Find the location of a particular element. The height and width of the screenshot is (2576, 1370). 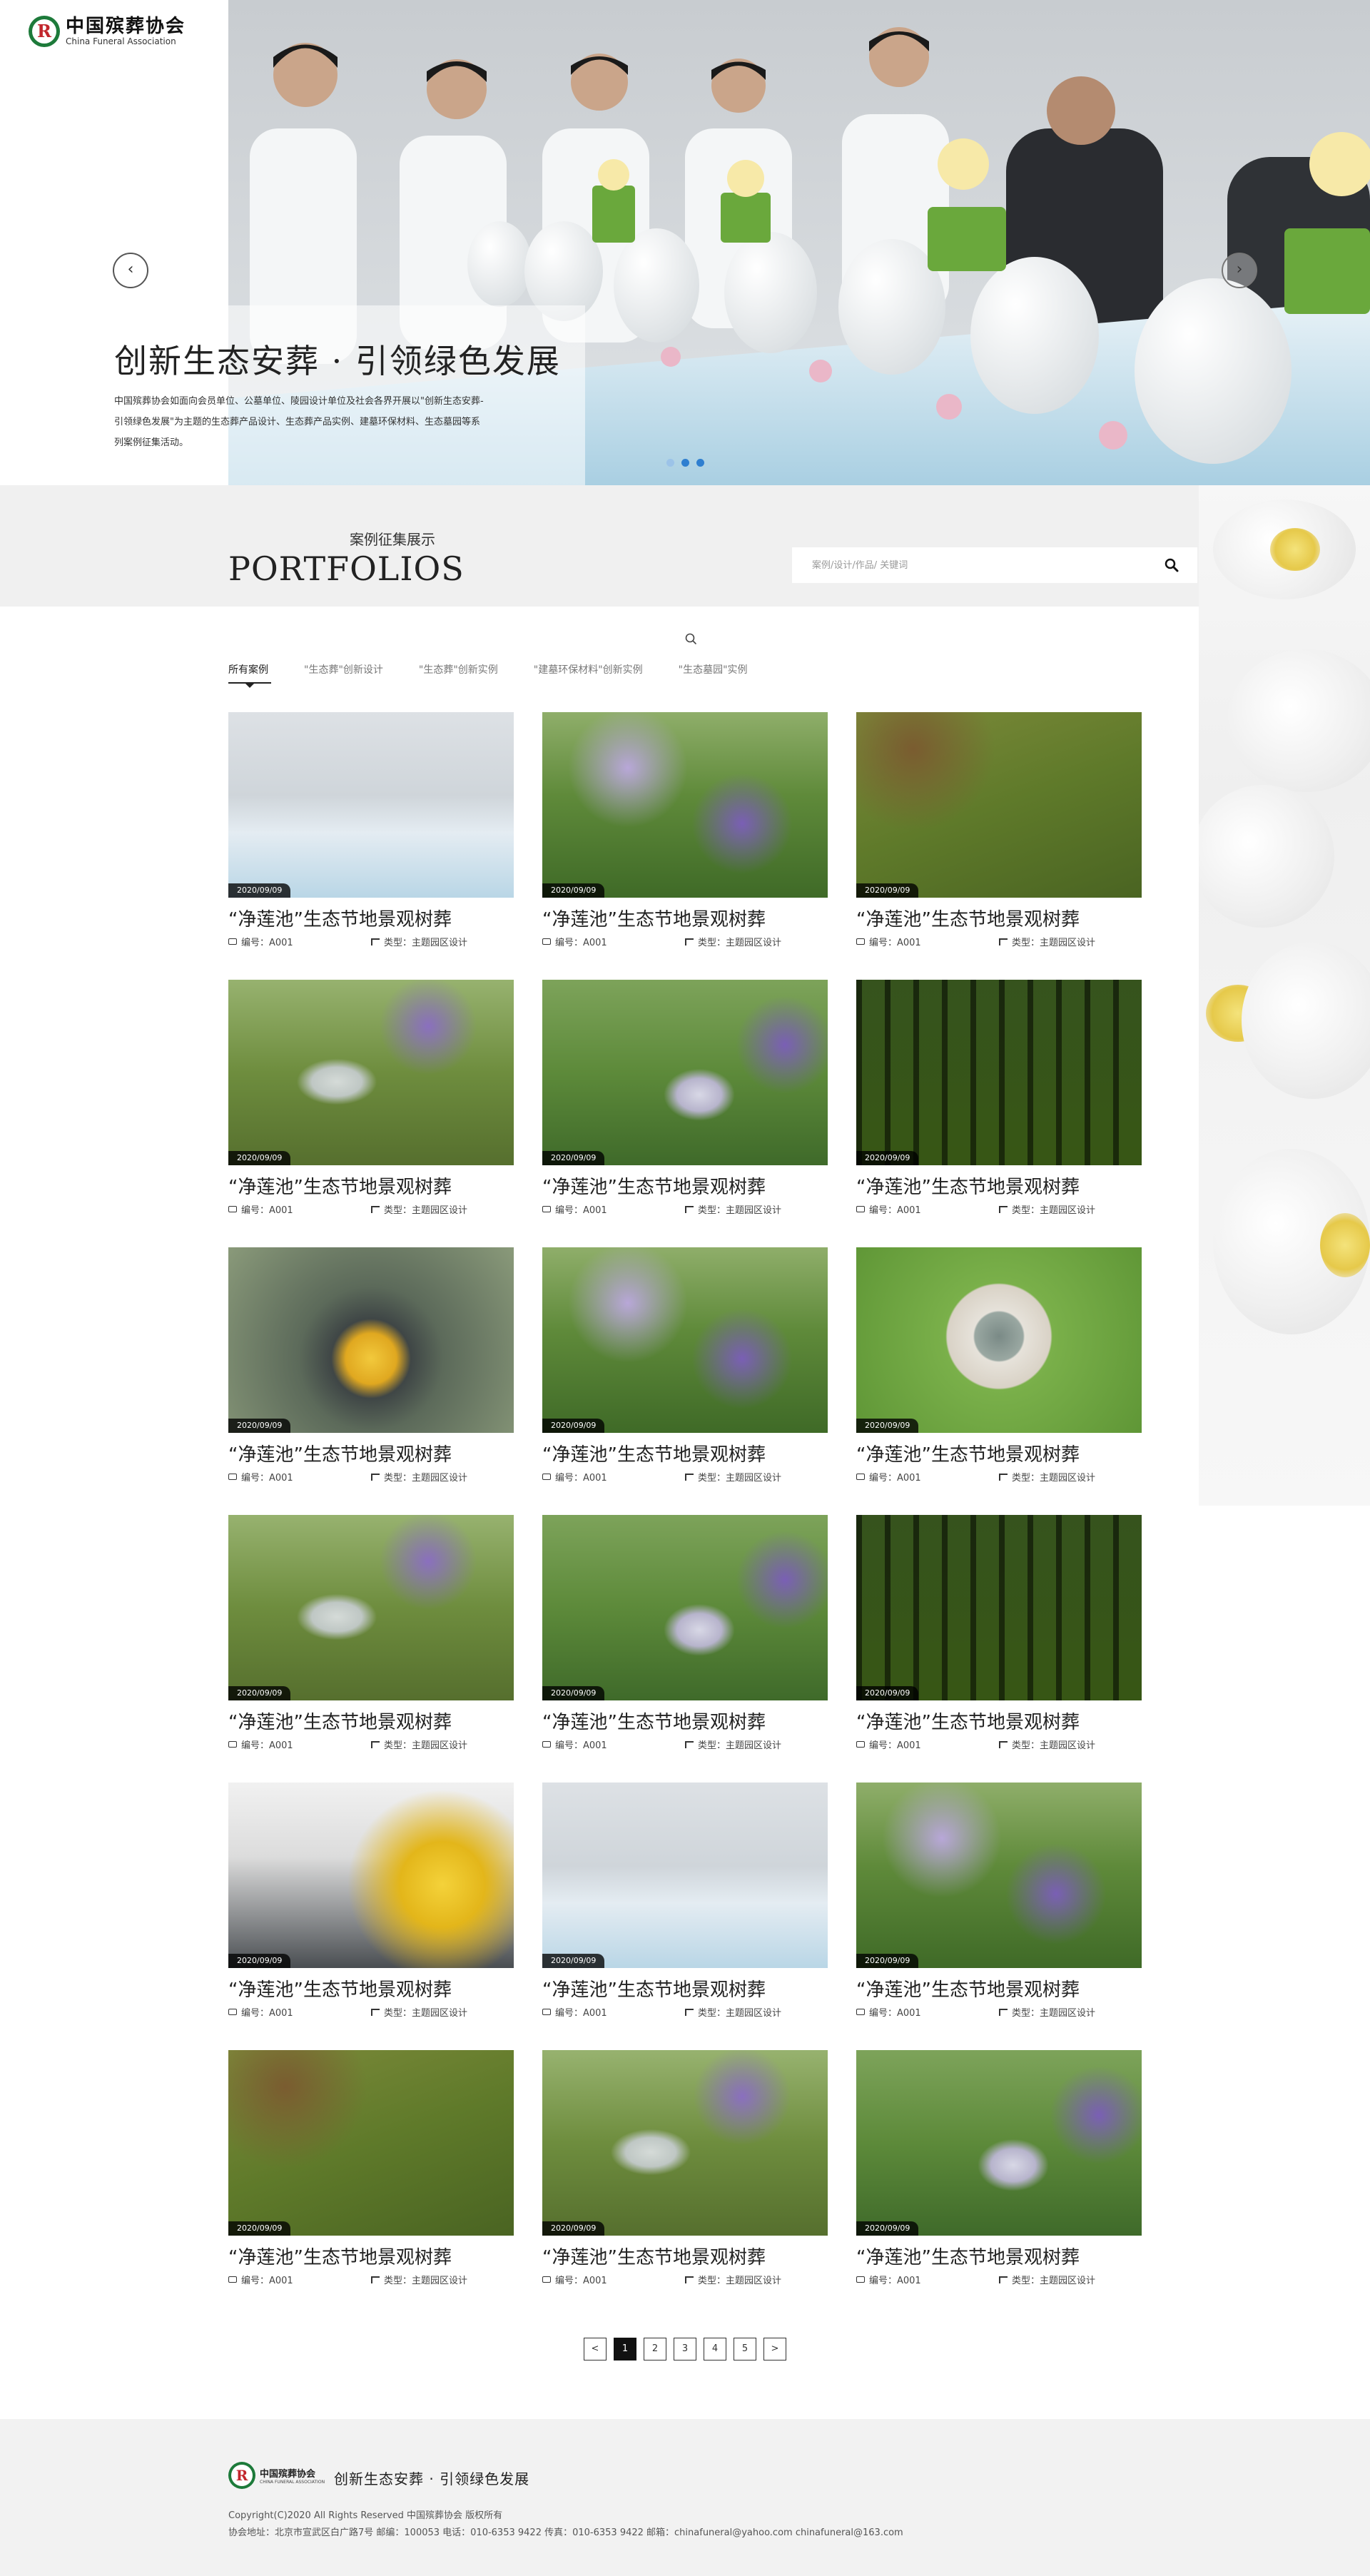

tab-category: "建墓环保材料"创新实例 is located at coordinates (588, 673).